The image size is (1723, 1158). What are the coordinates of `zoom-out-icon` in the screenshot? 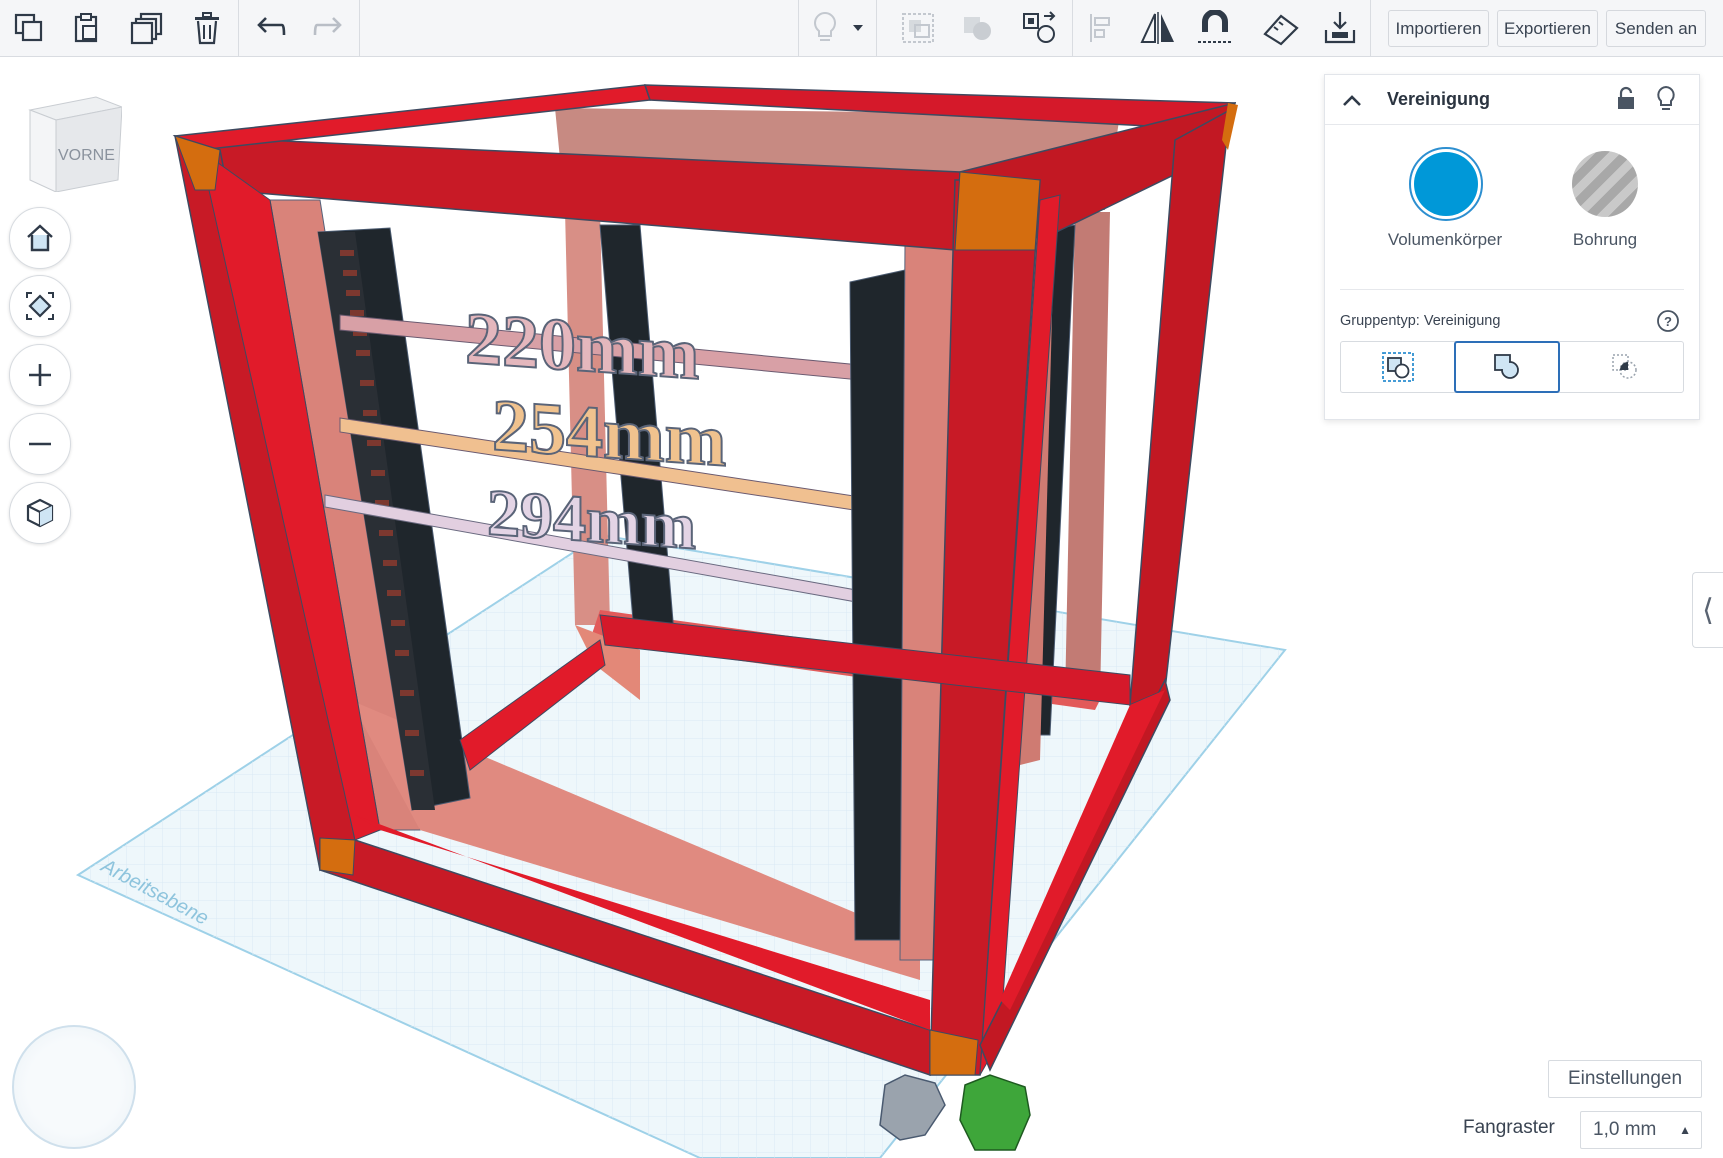 It's located at (40, 444).